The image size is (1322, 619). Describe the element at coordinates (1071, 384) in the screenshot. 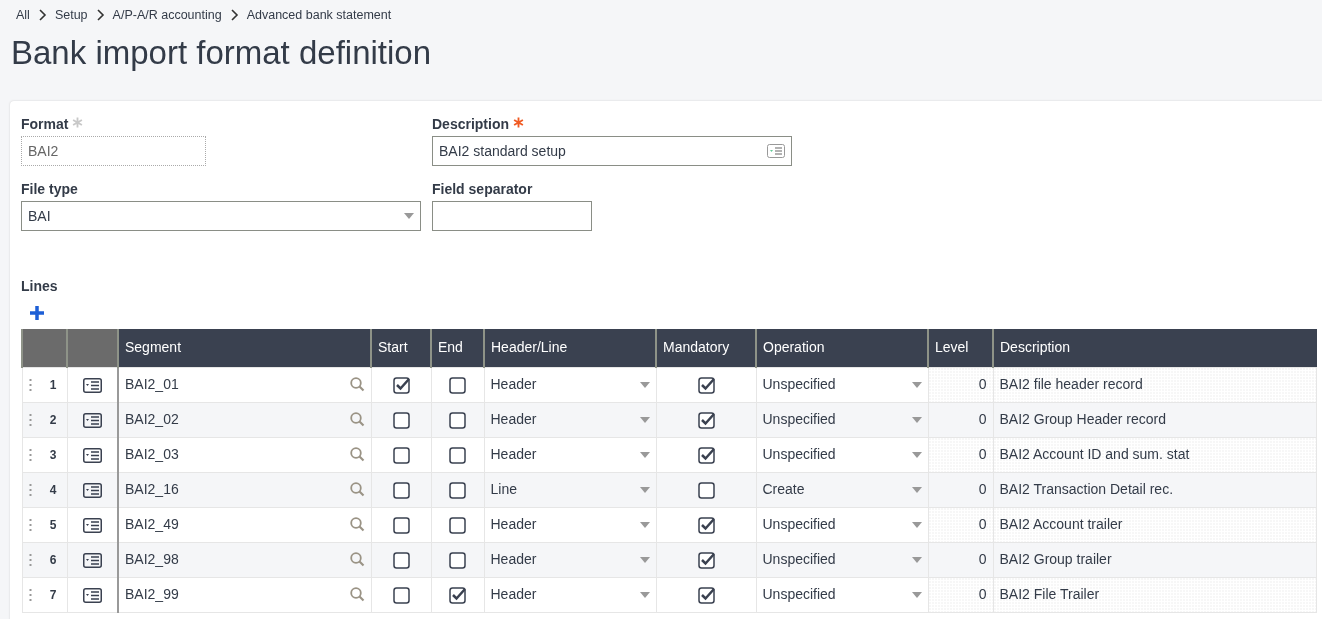

I see `table-cell: BAI2 file header record` at that location.